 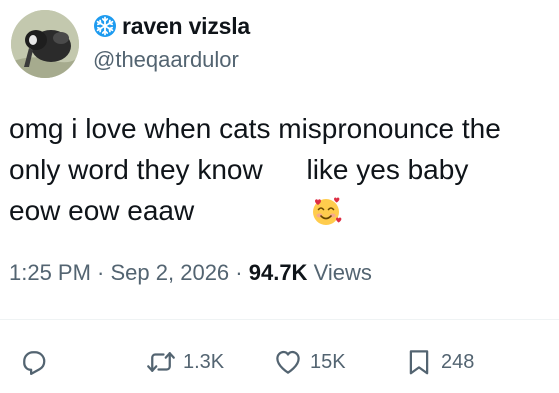 I want to click on reply-icon, so click(x=34, y=363).